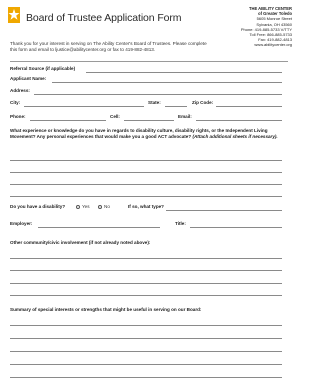 The width and height of the screenshot is (320, 386). What do you see at coordinates (18, 116) in the screenshot?
I see `phone-label: Phone:` at bounding box center [18, 116].